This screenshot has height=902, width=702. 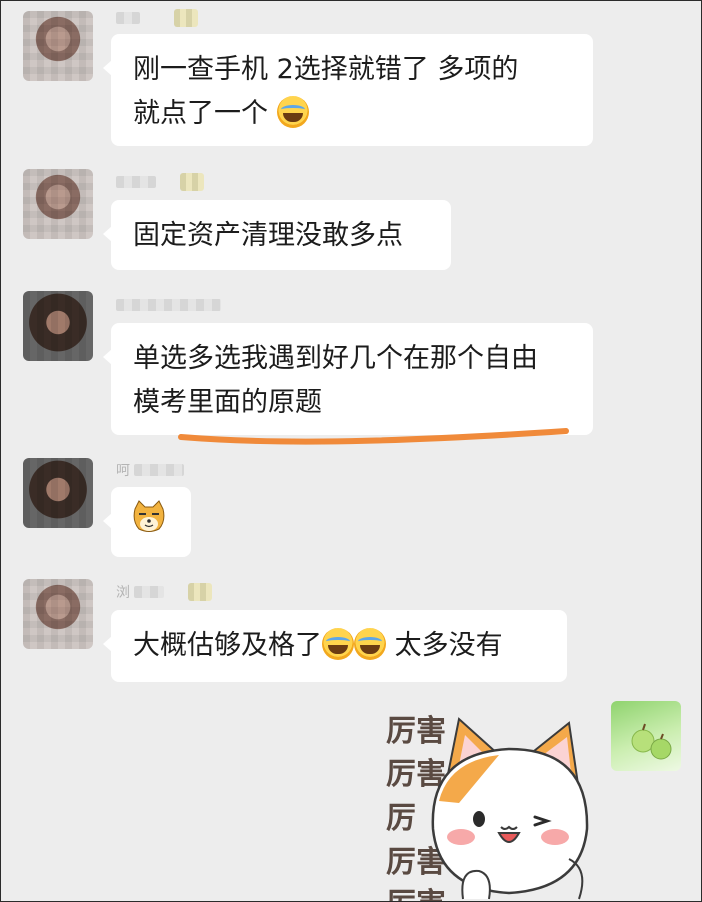 What do you see at coordinates (227, 402) in the screenshot?
I see `message-text-line-2: 模考里面的原题` at bounding box center [227, 402].